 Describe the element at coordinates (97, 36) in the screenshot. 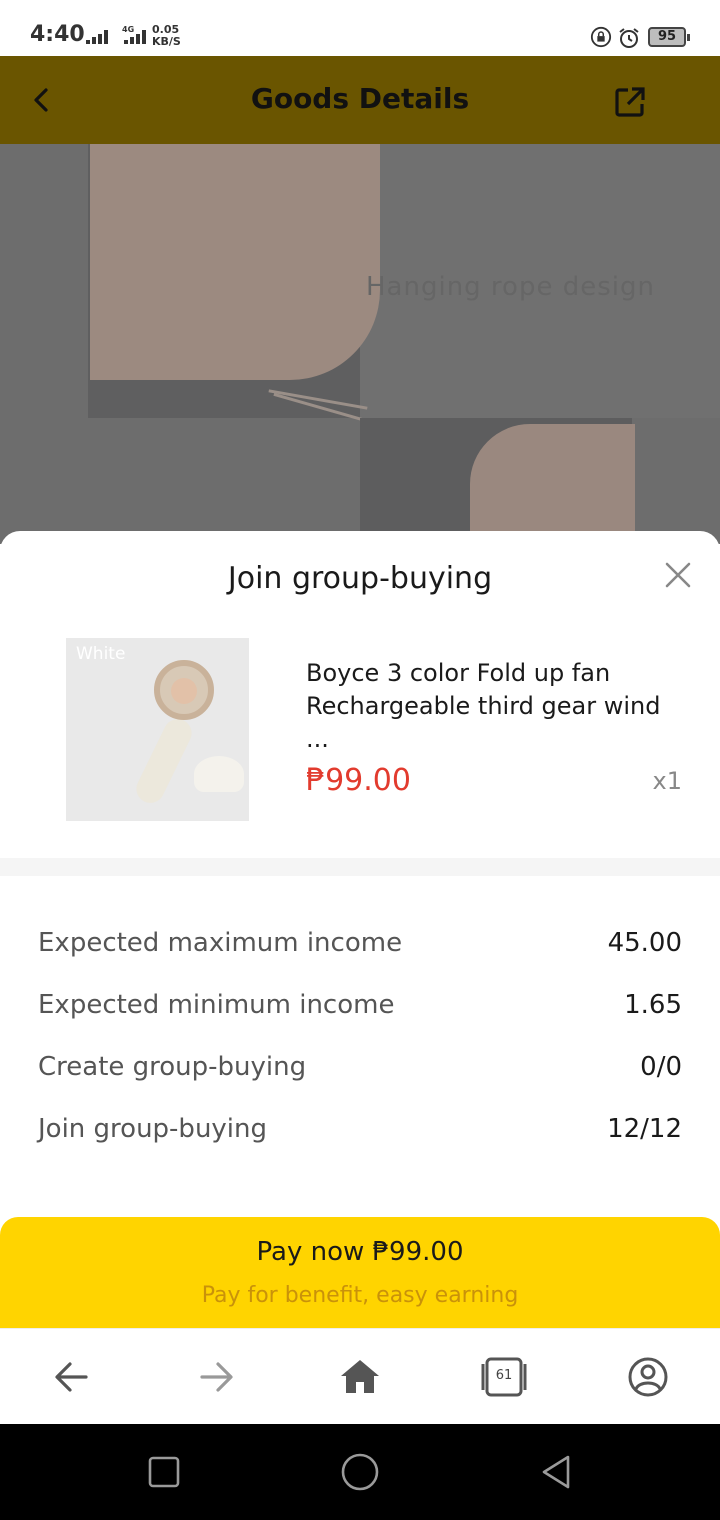

I see `signal-strength-icon` at that location.